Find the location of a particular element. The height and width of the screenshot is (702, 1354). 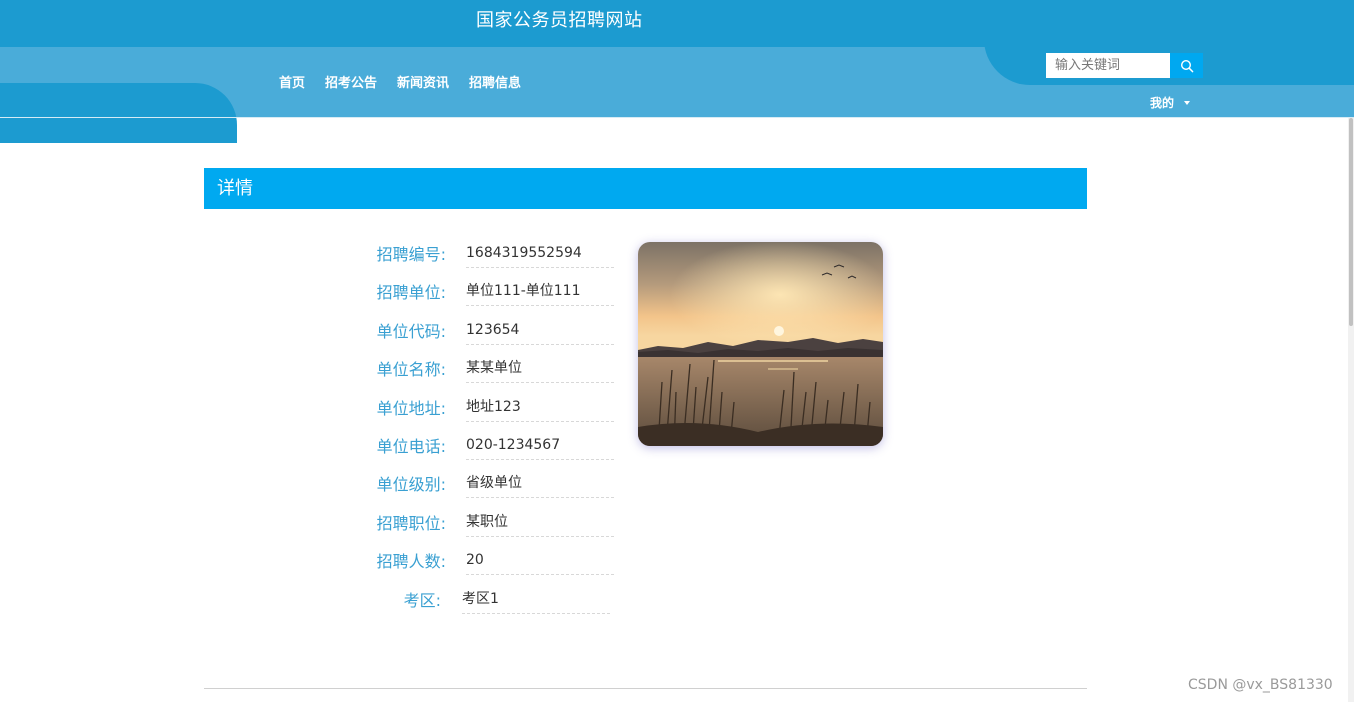

header-decor-left is located at coordinates (118, 113).